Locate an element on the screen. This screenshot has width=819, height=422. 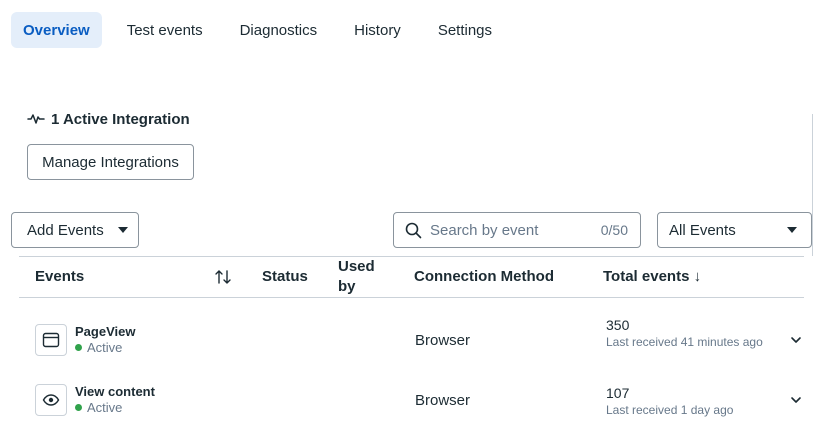
event-filter-value: All Events is located at coordinates (702, 230).